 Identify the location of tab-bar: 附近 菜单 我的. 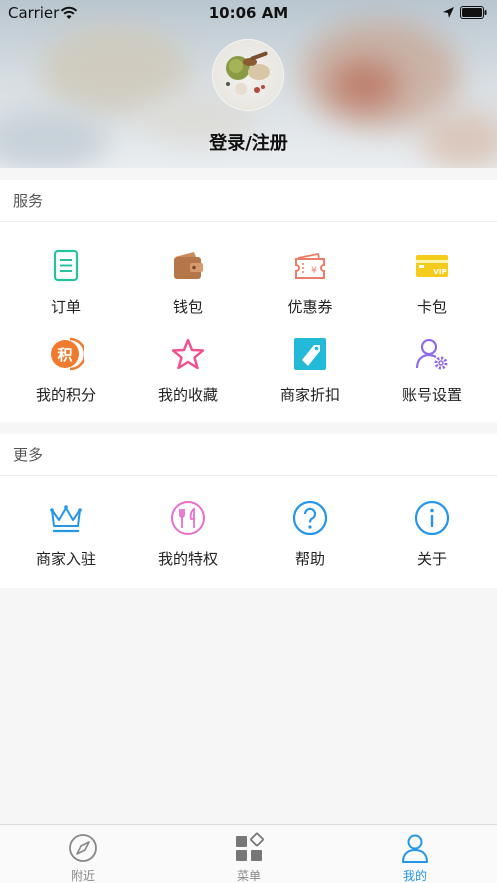
(248, 853).